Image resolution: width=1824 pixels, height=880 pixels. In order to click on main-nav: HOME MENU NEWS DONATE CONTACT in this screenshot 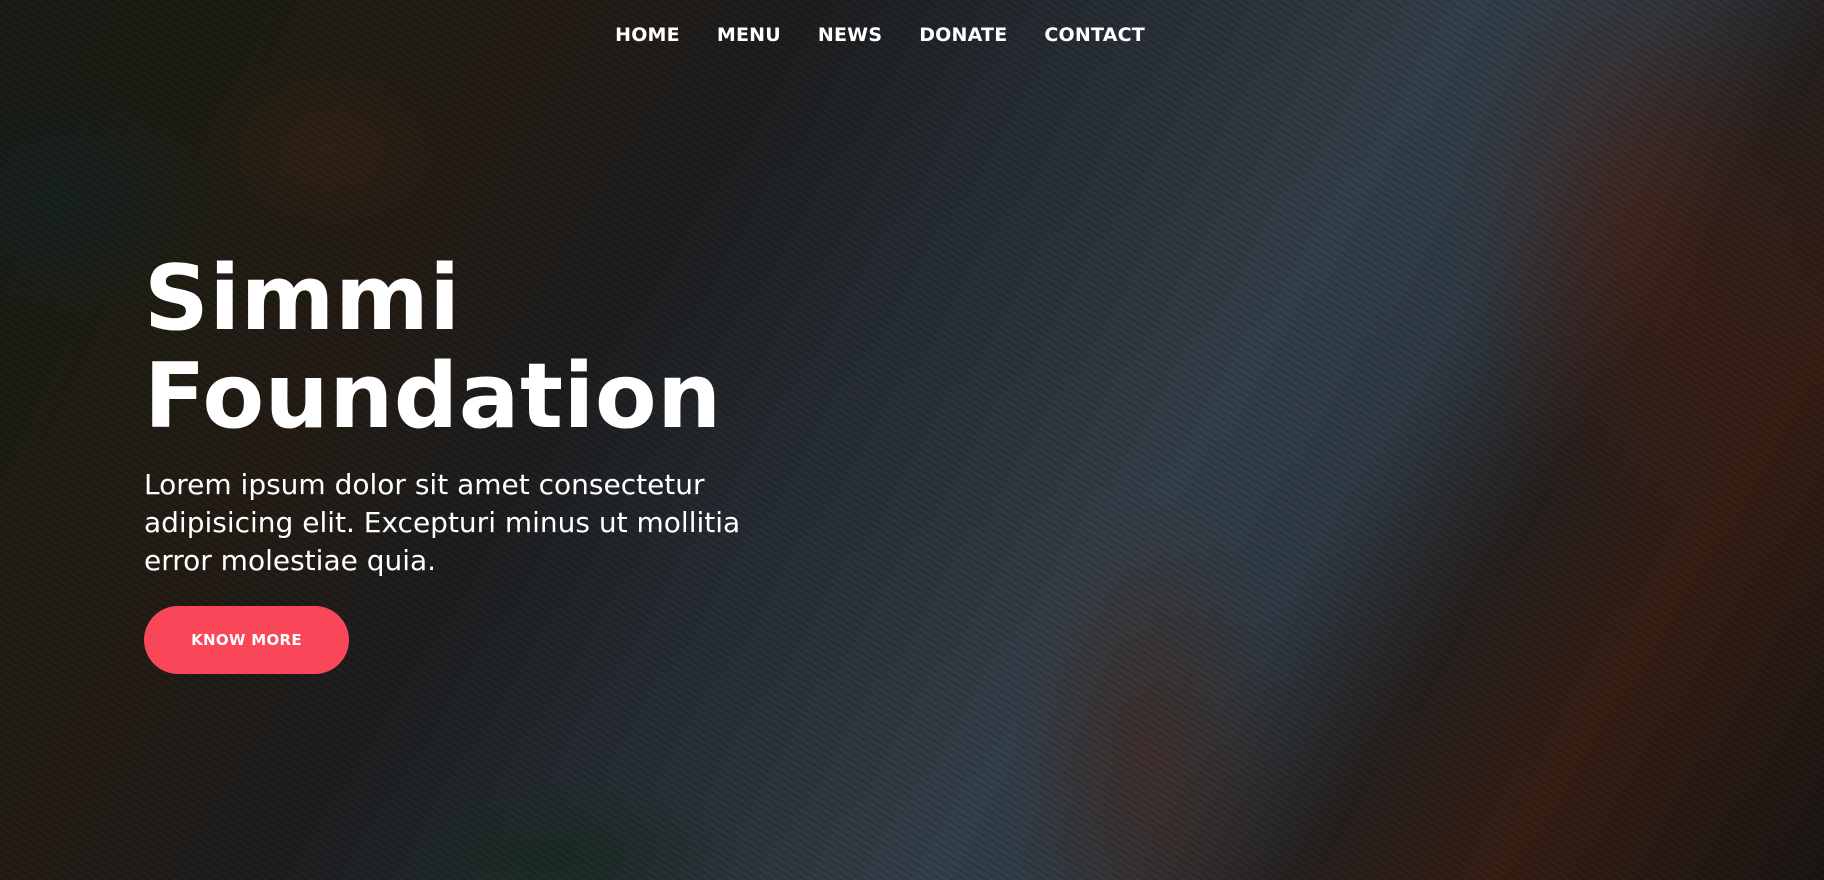, I will do `click(896, 35)`.